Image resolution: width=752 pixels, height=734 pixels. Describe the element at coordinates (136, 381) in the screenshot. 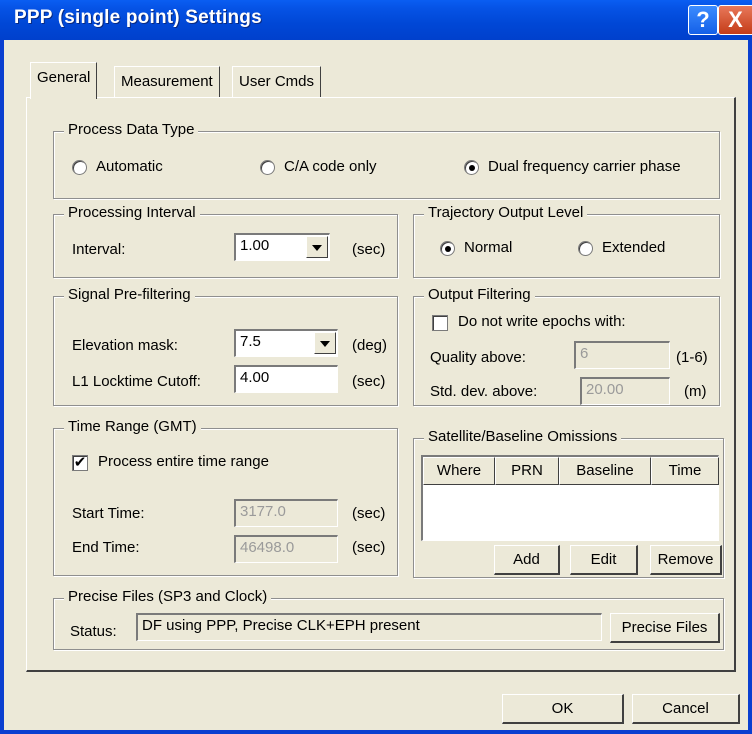

I see `locktime-label: L1 Locktime Cutoff:` at that location.